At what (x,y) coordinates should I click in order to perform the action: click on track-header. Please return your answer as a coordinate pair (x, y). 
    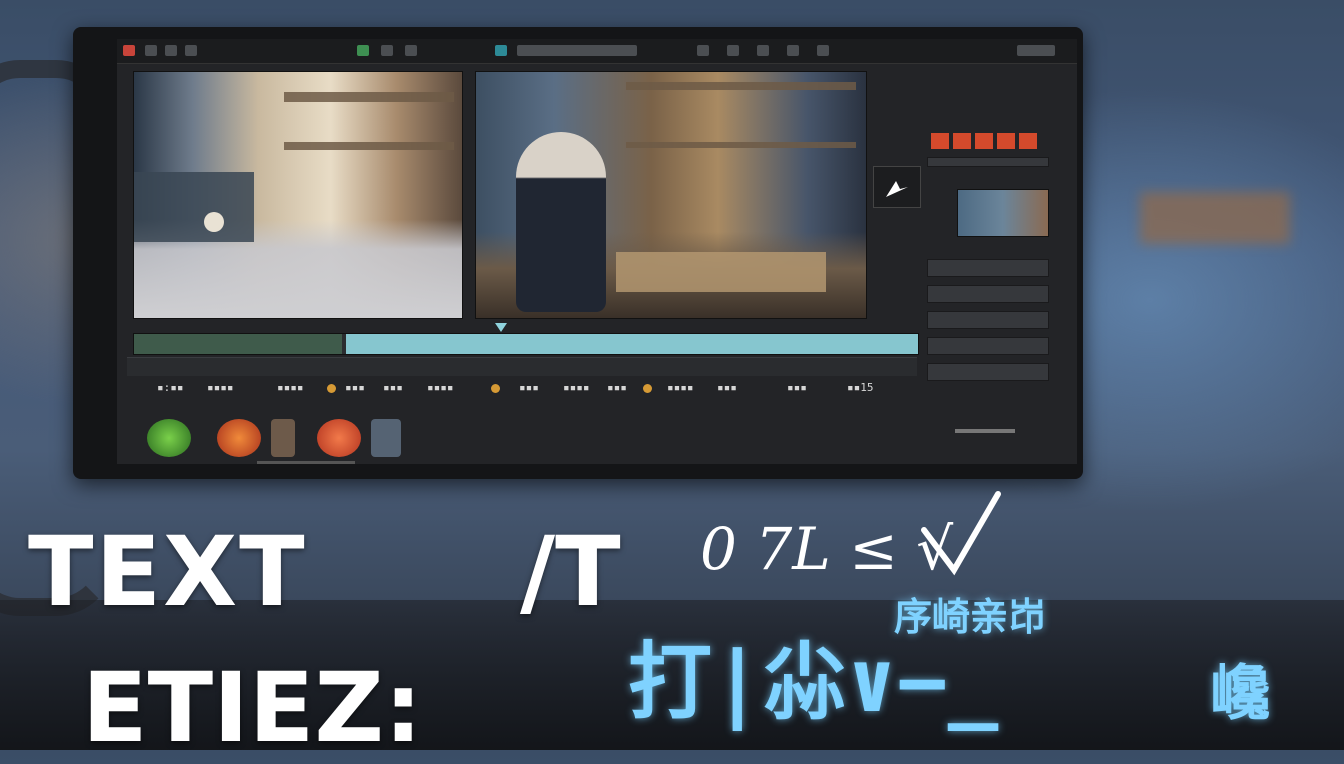
    Looking at the image, I should click on (238, 344).